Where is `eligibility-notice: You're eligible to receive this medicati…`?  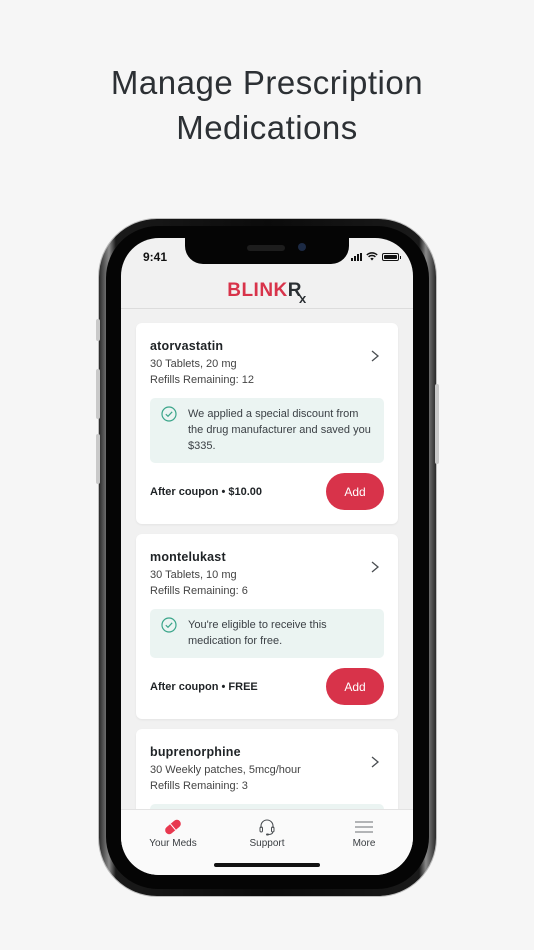
eligibility-notice: You're eligible to receive this medicati… is located at coordinates (267, 633).